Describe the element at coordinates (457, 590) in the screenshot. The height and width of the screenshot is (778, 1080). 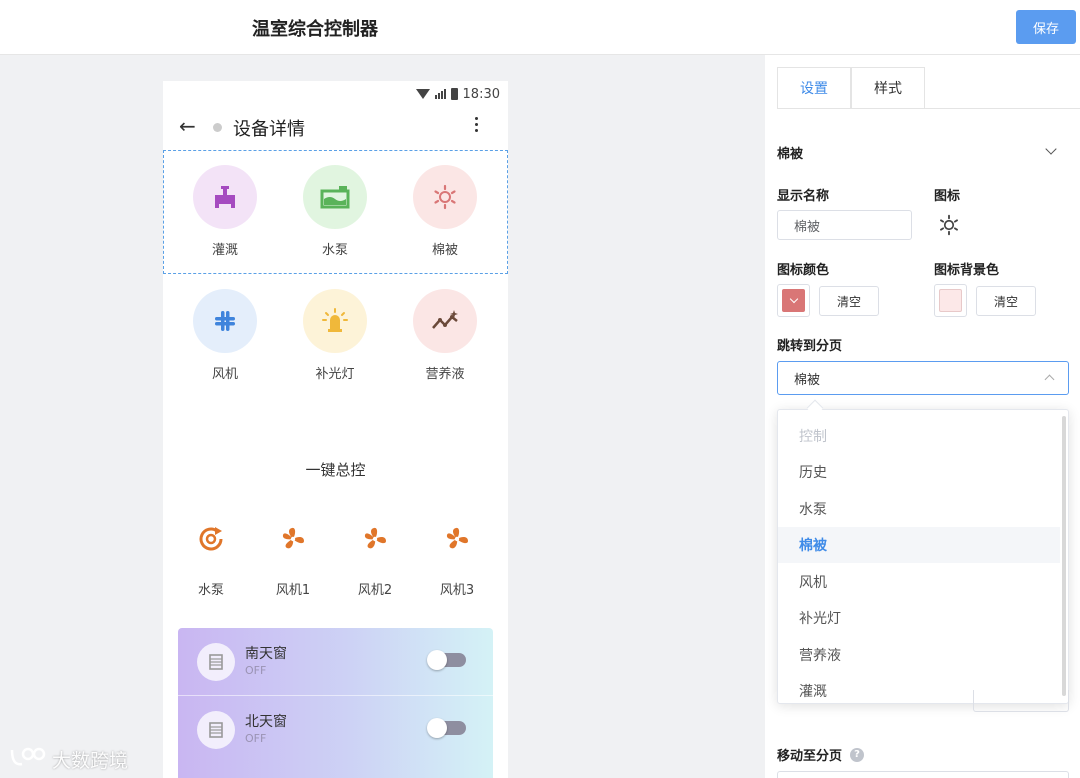
I see `control-label: 风机3` at that location.